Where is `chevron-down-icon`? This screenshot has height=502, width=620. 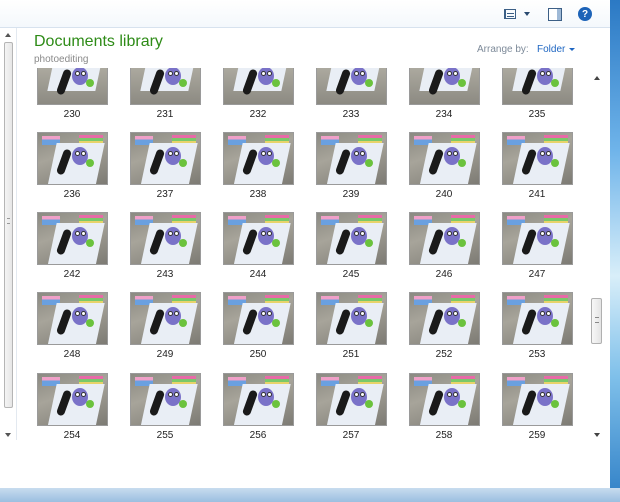
chevron-down-icon is located at coordinates (527, 14).